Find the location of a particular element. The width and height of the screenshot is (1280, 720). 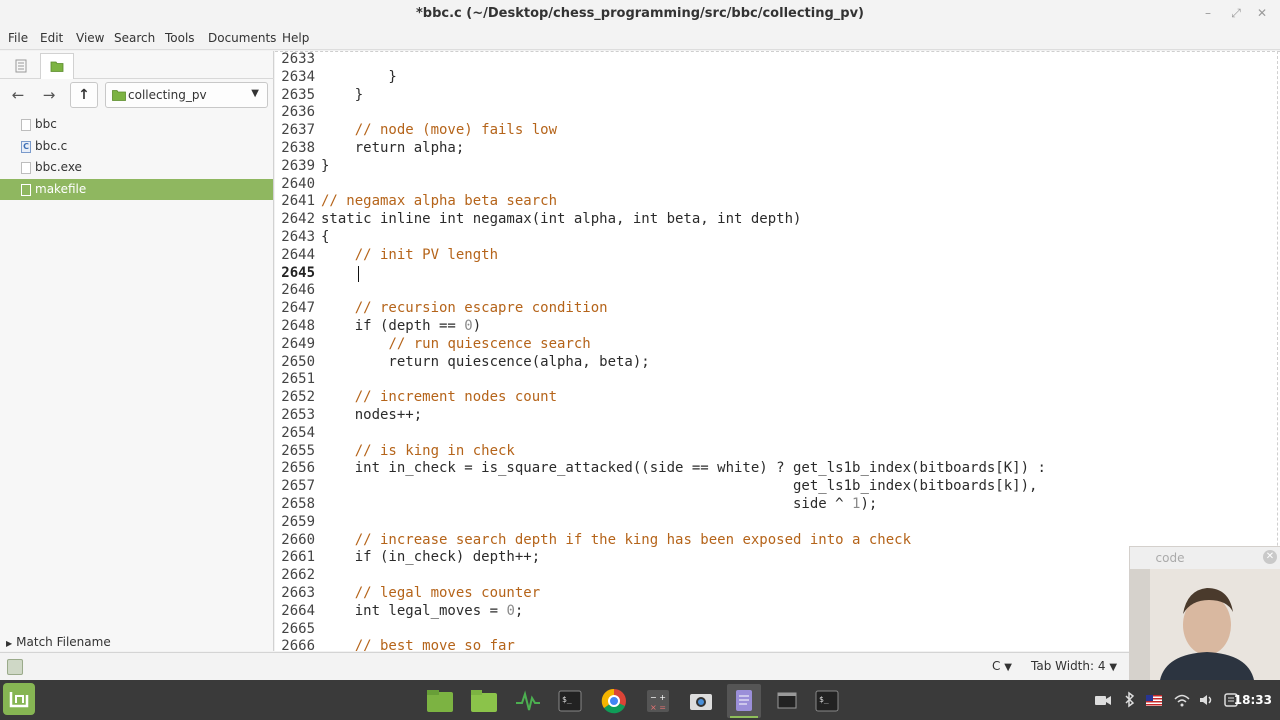

code-line: if (depth == 0) is located at coordinates (401, 326).